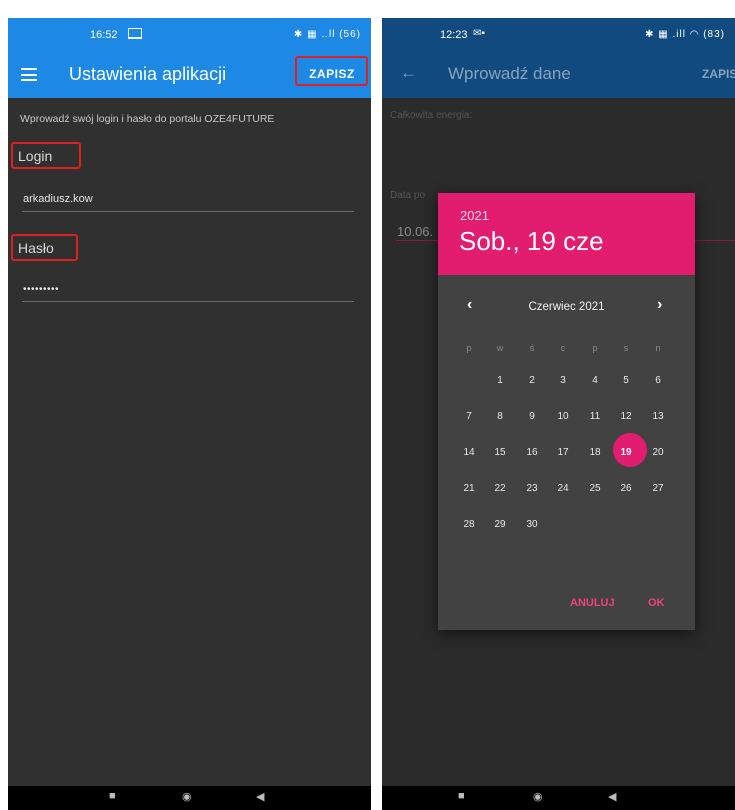  What do you see at coordinates (532, 452) in the screenshot?
I see `calendar-day: 16` at bounding box center [532, 452].